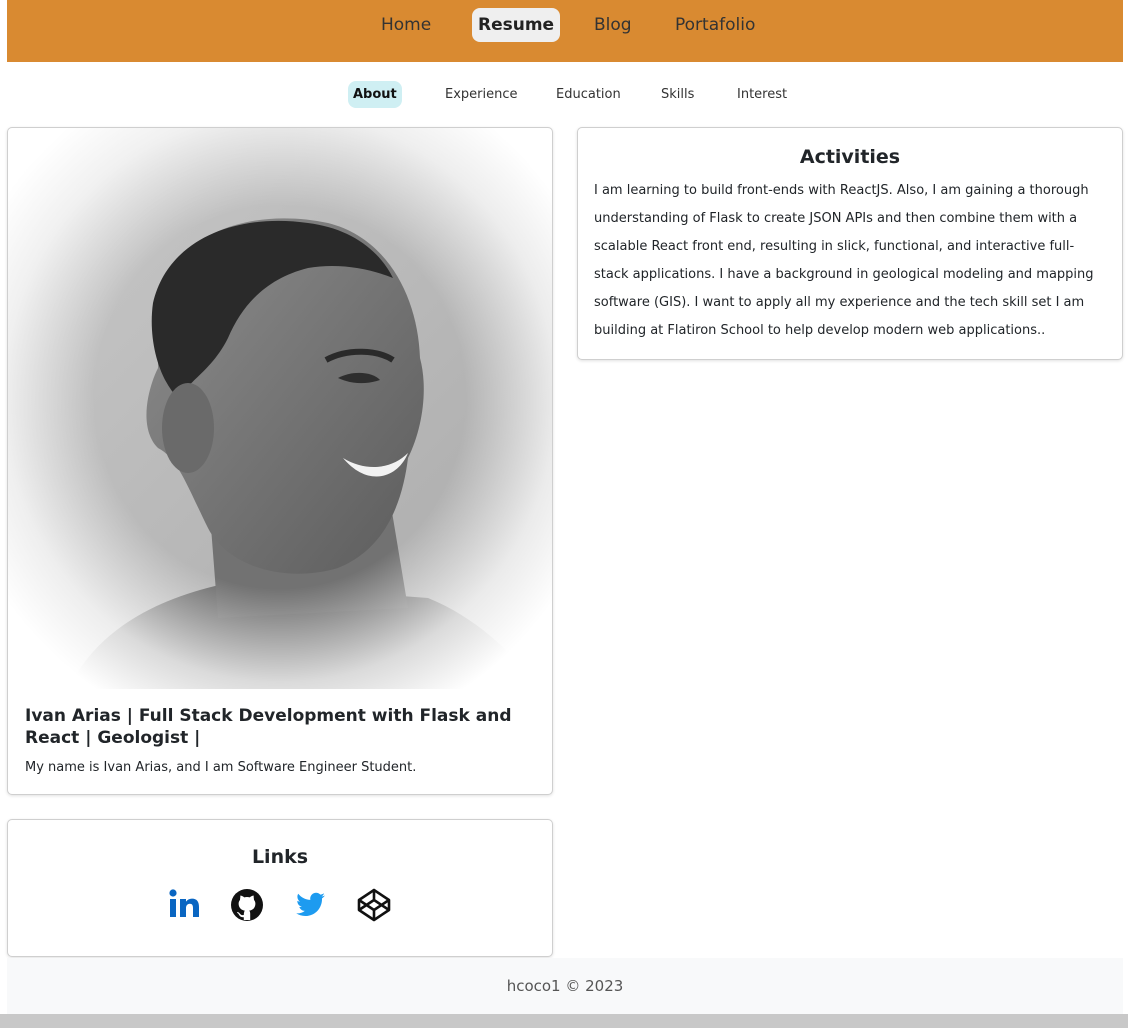 This screenshot has width=1128, height=1028. Describe the element at coordinates (406, 25) in the screenshot. I see `nav-home: Home` at that location.